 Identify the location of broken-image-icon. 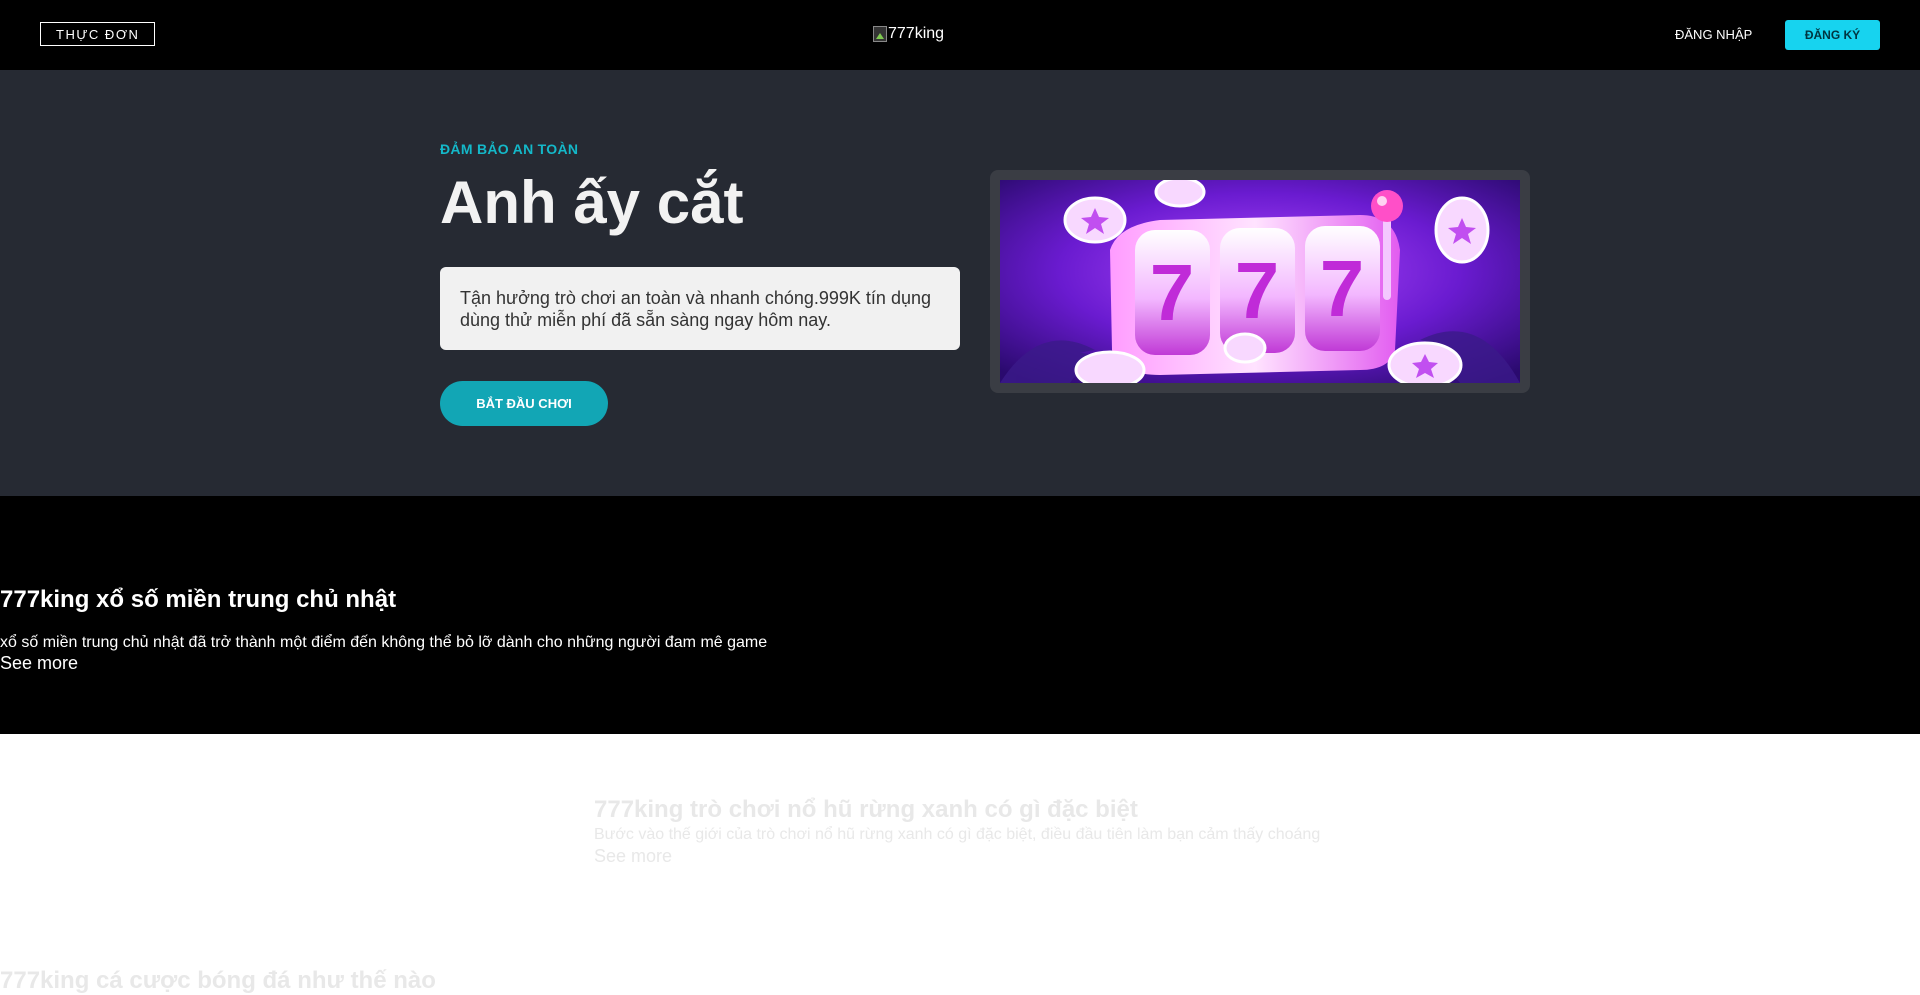
(880, 34).